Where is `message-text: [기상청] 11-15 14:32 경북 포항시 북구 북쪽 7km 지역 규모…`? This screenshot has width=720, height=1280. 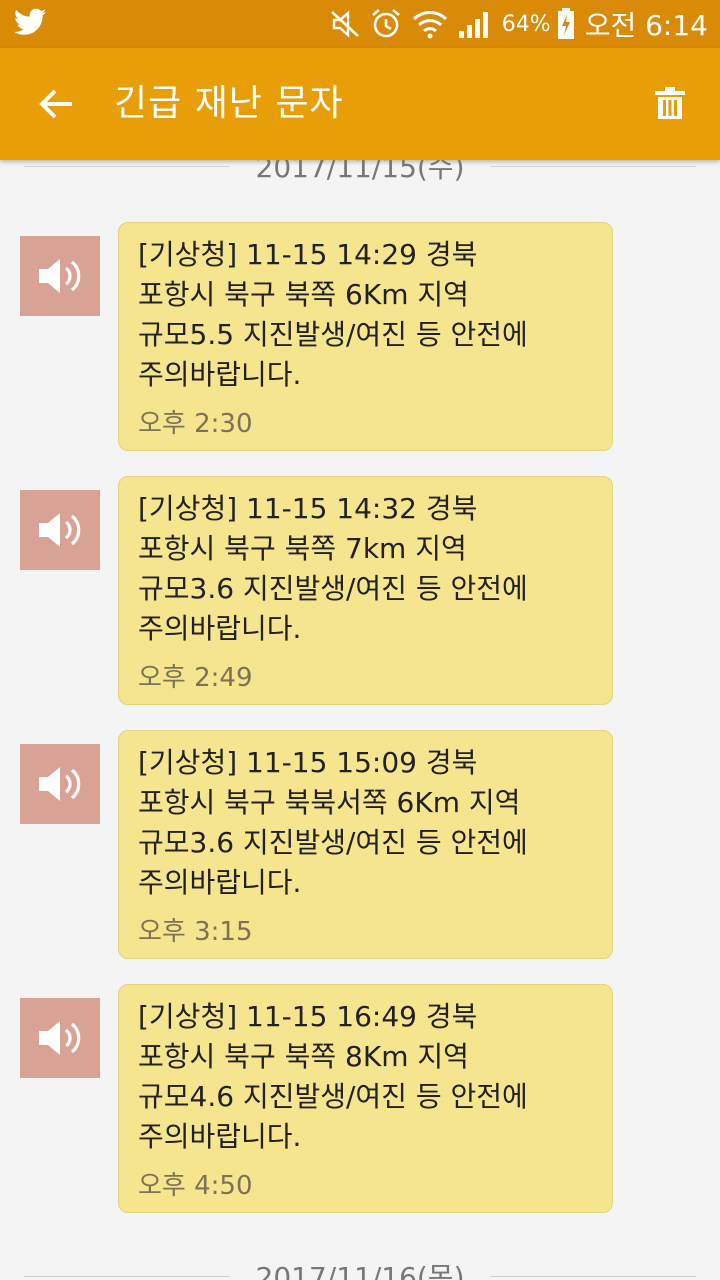 message-text: [기상청] 11-15 14:32 경북 포항시 북구 북쪽 7km 지역 규모… is located at coordinates (333, 568).